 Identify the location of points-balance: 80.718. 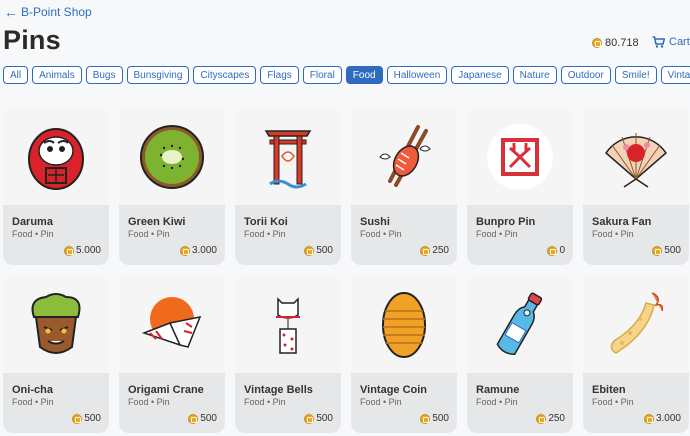
(615, 43).